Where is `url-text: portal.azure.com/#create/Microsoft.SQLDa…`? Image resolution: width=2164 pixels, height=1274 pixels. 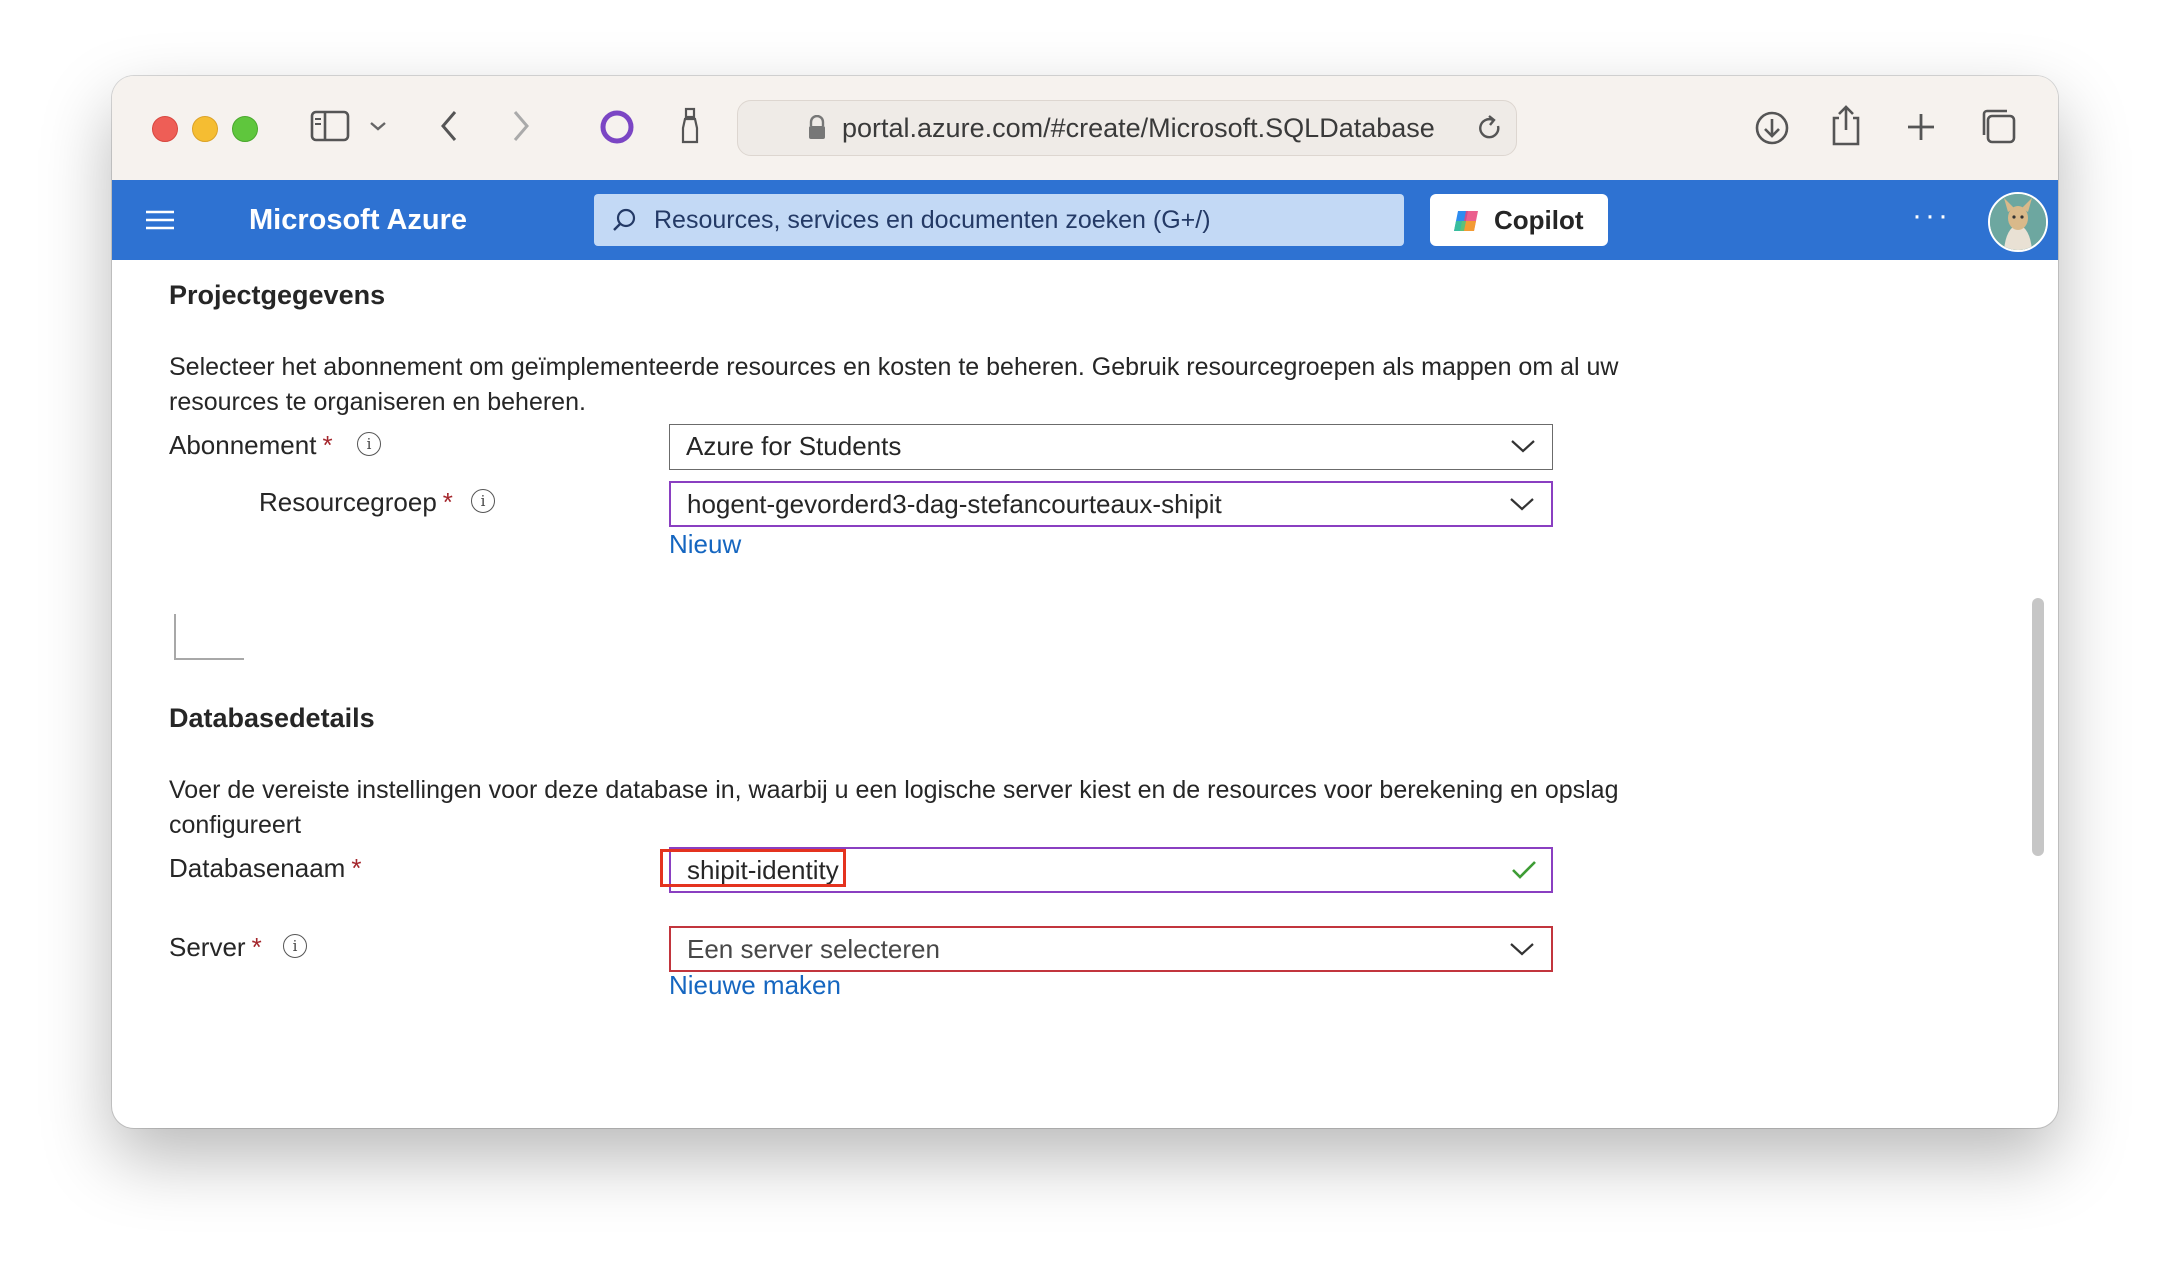 url-text: portal.azure.com/#create/Microsoft.SQLDa… is located at coordinates (1138, 128).